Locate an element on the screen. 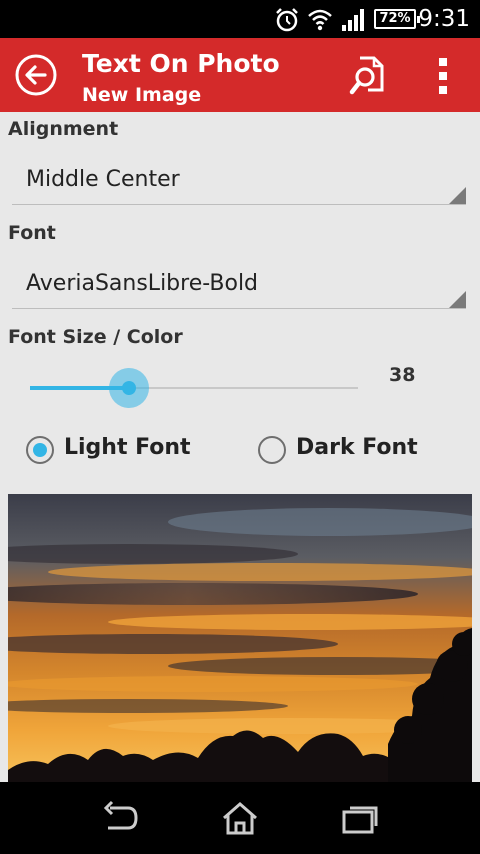 Image resolution: width=480 pixels, height=854 pixels. recent-apps-icon is located at coordinates (362, 818).